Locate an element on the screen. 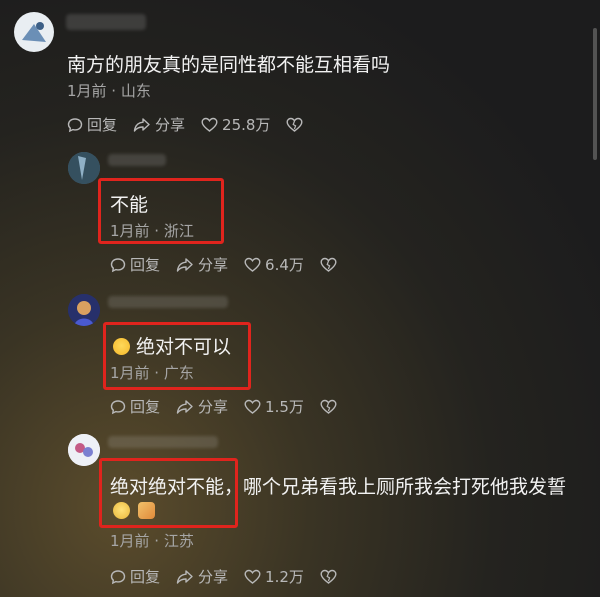  like-button: 25.8万 is located at coordinates (235, 124).